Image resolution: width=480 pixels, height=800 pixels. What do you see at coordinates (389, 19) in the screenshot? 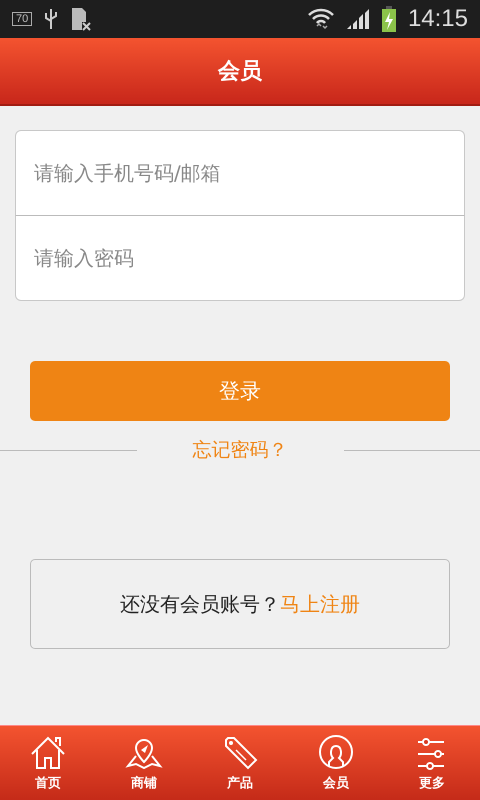
I see `battery-charging-icon` at bounding box center [389, 19].